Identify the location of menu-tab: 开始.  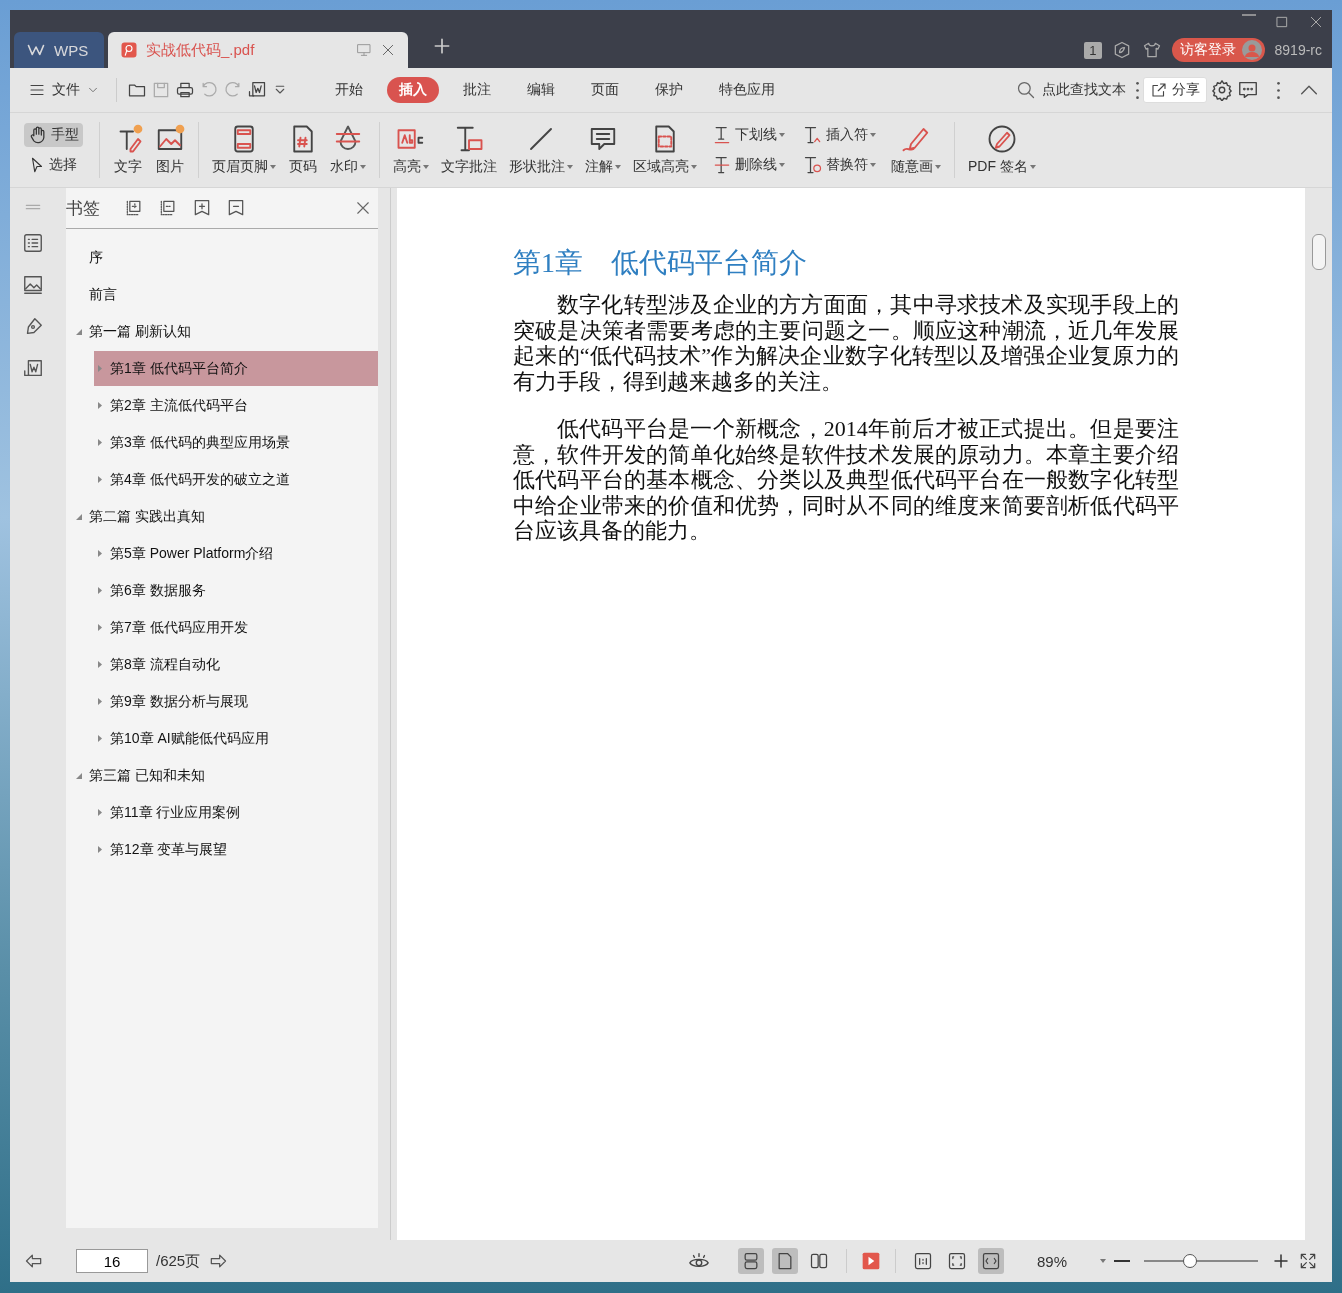
(349, 90).